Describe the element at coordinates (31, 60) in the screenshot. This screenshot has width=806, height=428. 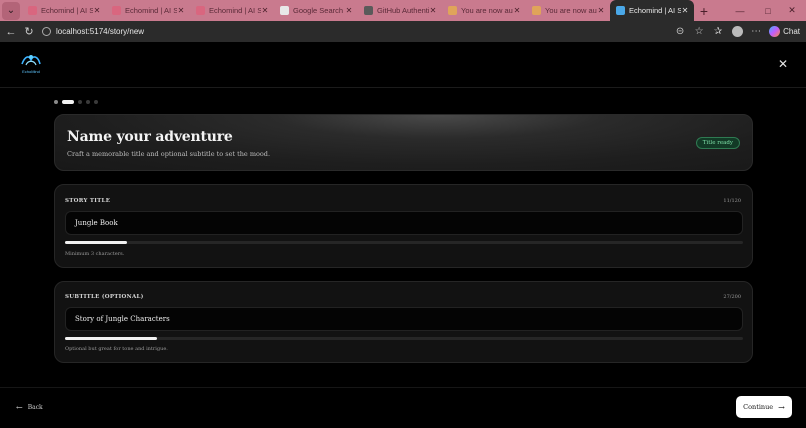
I see `logo-mark-icon` at that location.